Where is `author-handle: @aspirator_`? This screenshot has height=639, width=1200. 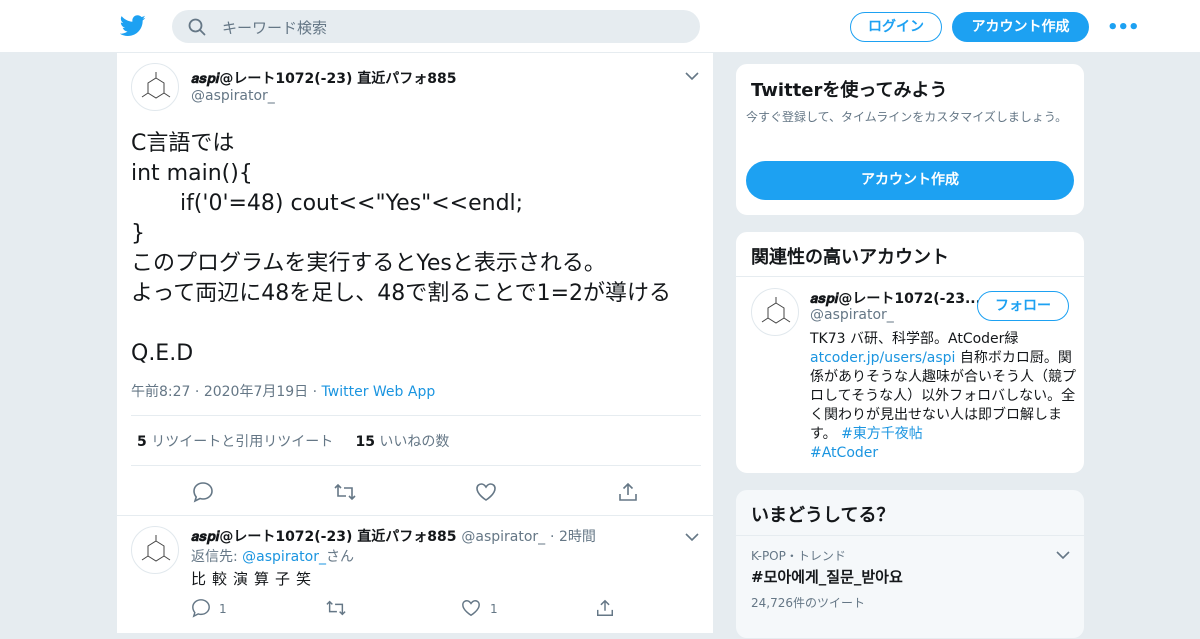
author-handle: @aspirator_ is located at coordinates (233, 96).